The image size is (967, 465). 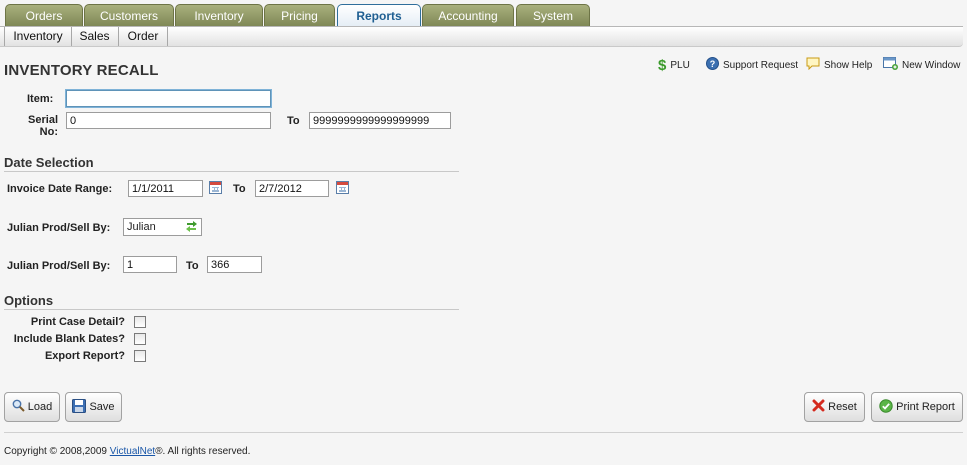 I want to click on print-case-detail-label: Print Case Detail?, so click(x=77, y=322).